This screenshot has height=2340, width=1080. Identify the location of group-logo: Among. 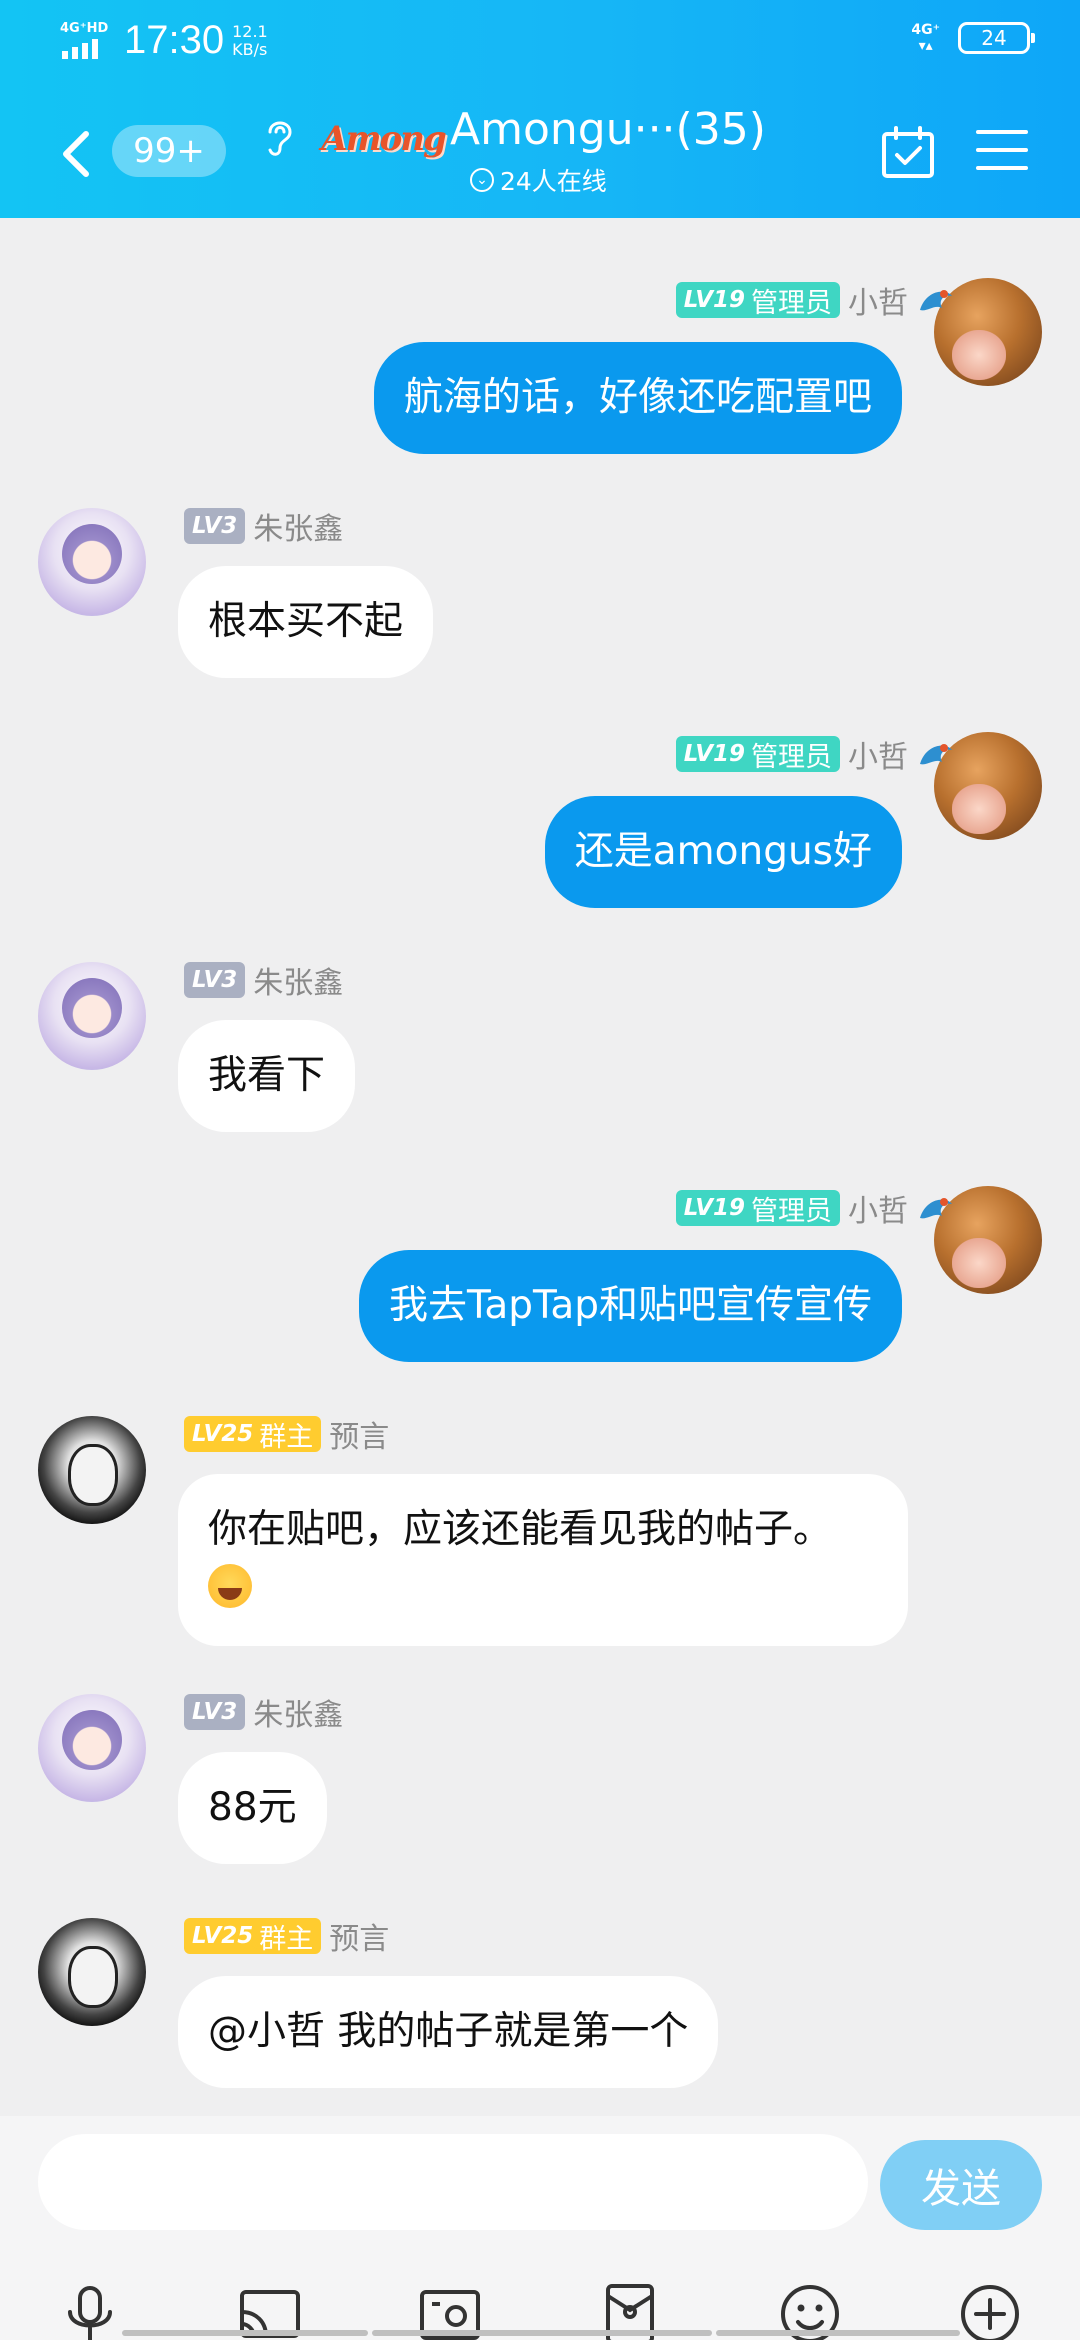
(383, 139).